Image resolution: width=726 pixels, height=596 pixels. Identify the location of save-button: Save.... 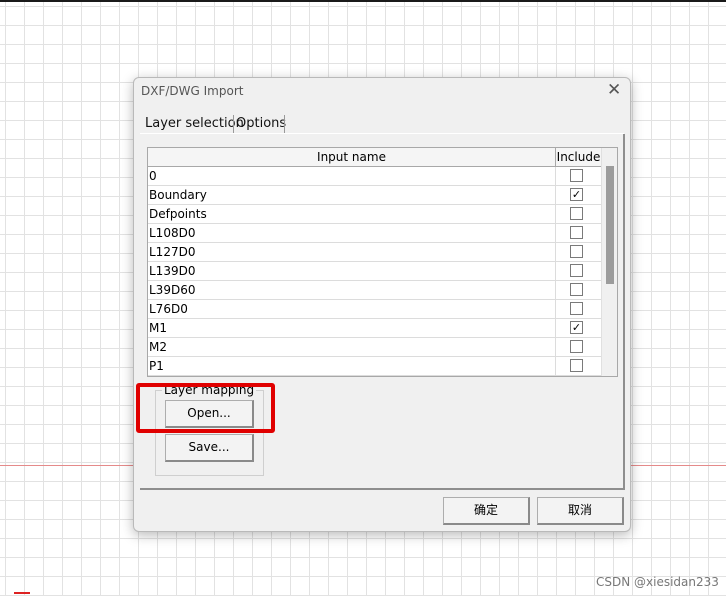
(209, 448).